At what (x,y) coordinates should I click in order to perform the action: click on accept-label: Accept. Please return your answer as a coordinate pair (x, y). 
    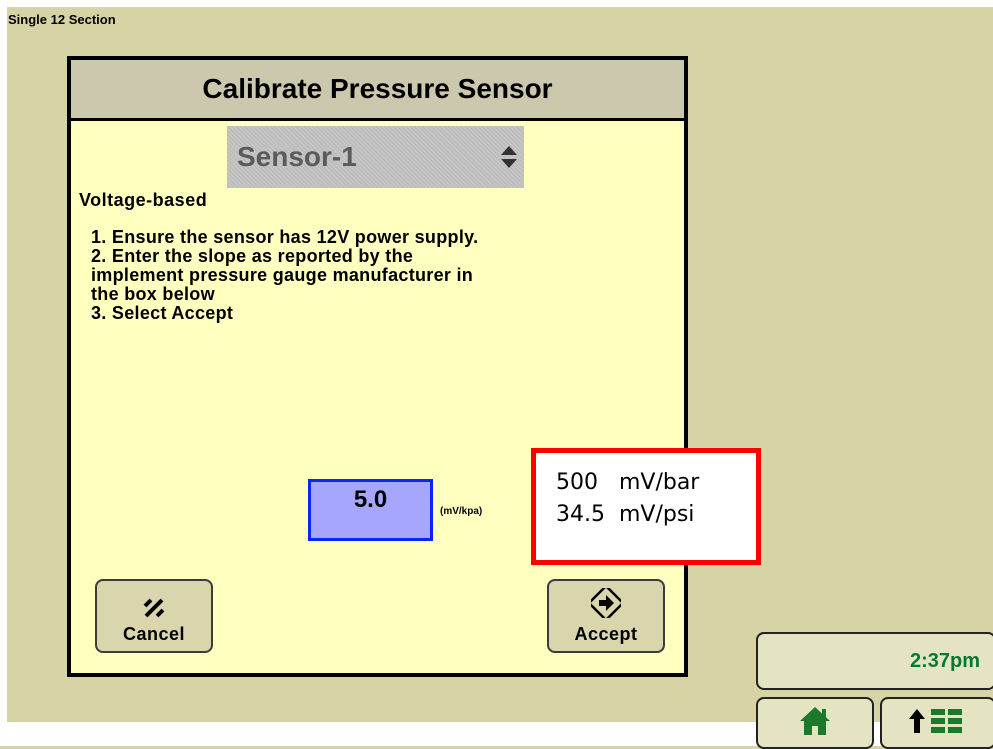
    Looking at the image, I should click on (606, 634).